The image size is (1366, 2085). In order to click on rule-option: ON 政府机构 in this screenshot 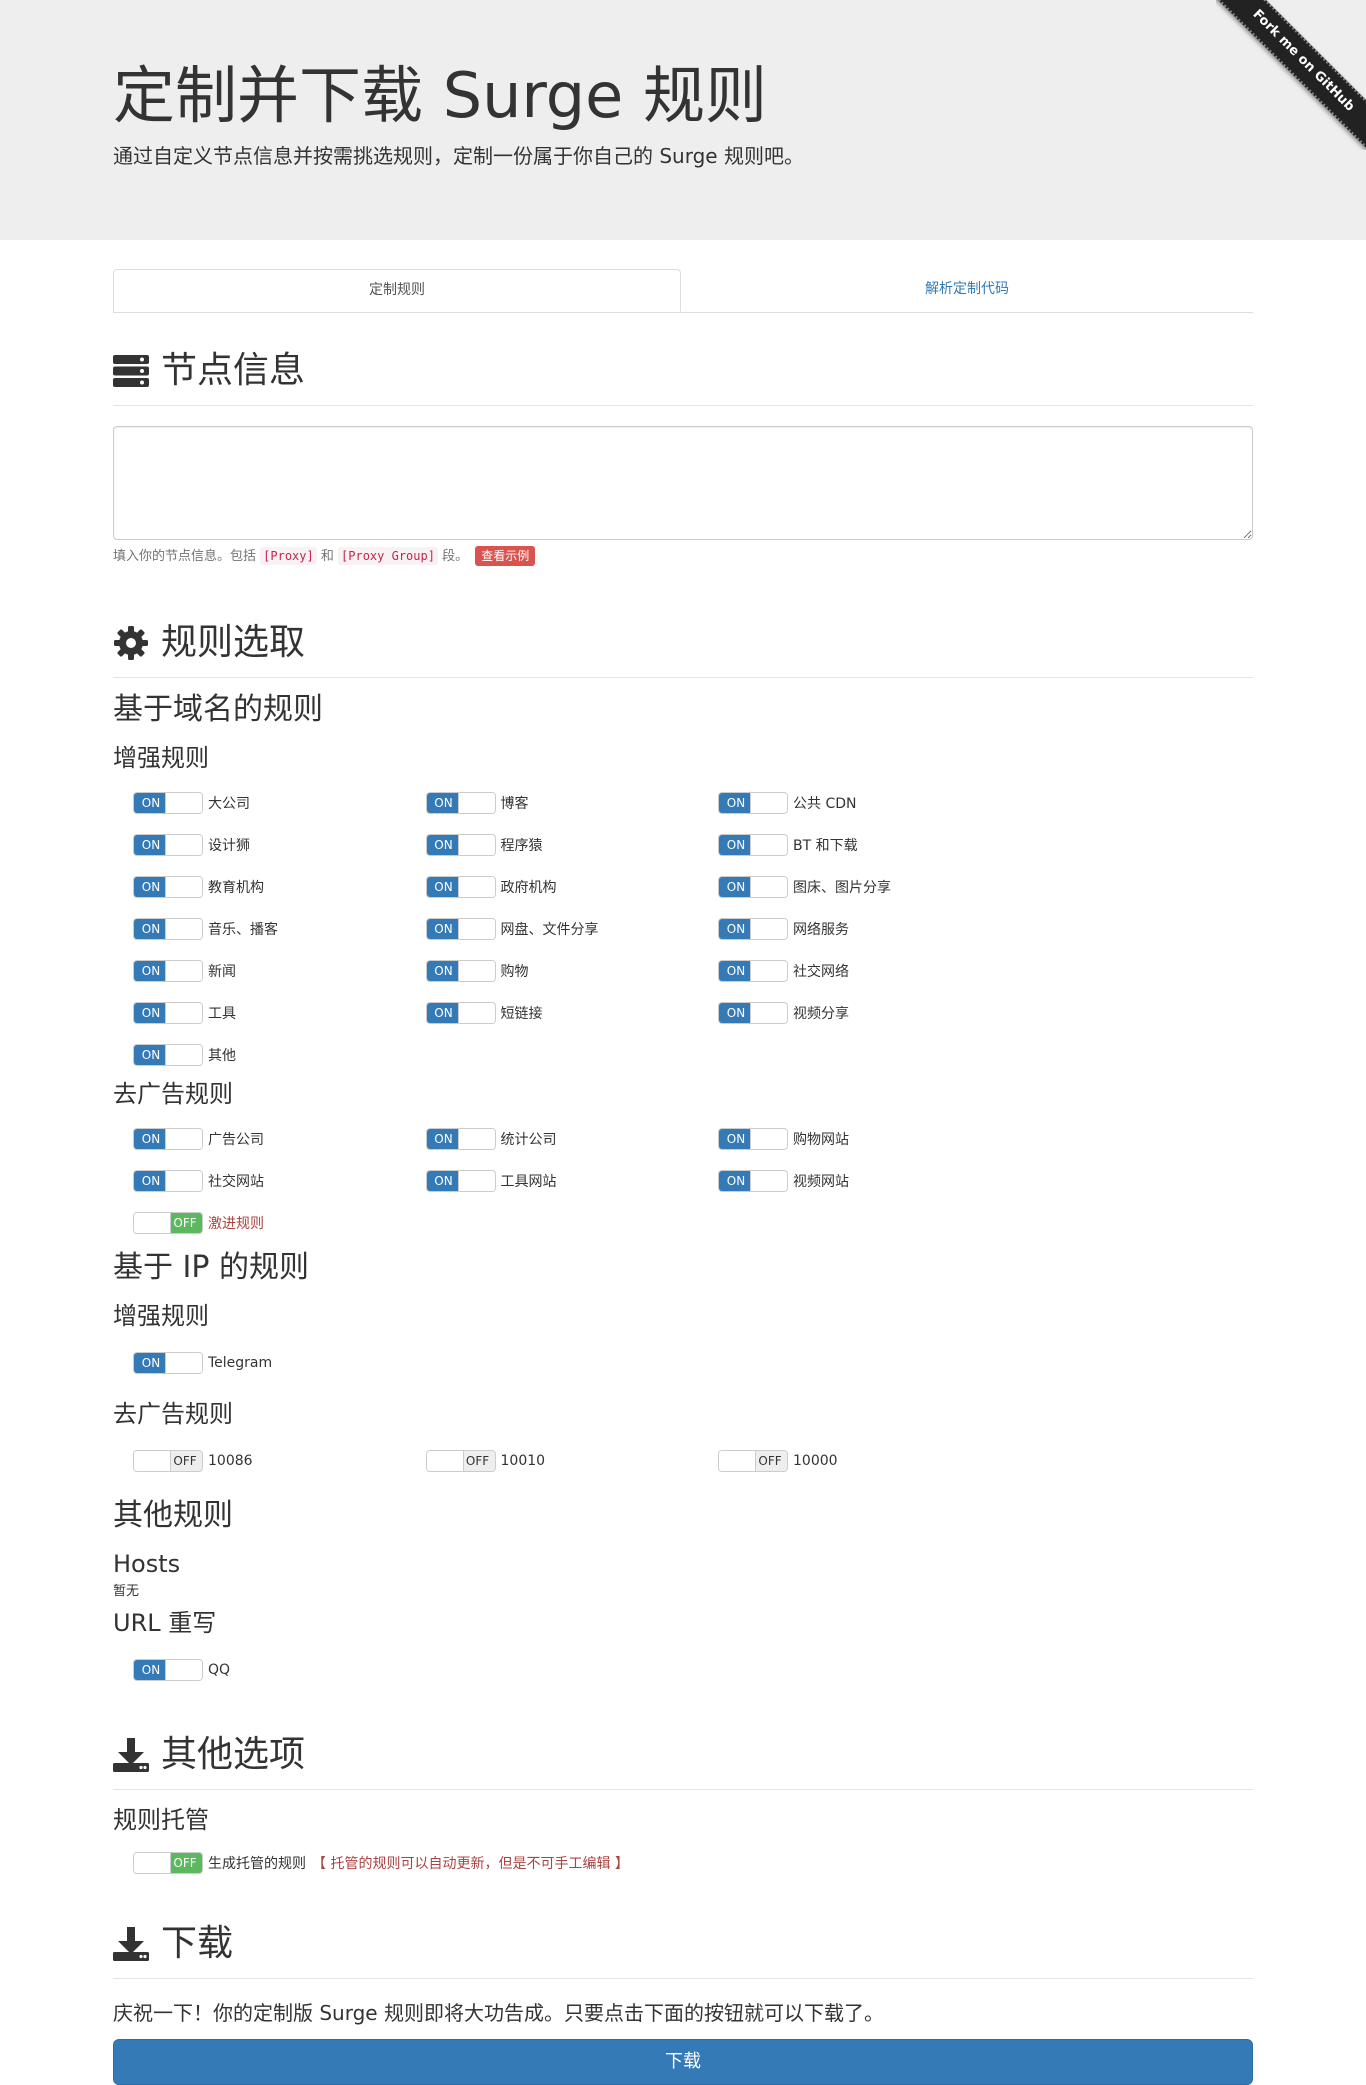, I will do `click(552, 887)`.